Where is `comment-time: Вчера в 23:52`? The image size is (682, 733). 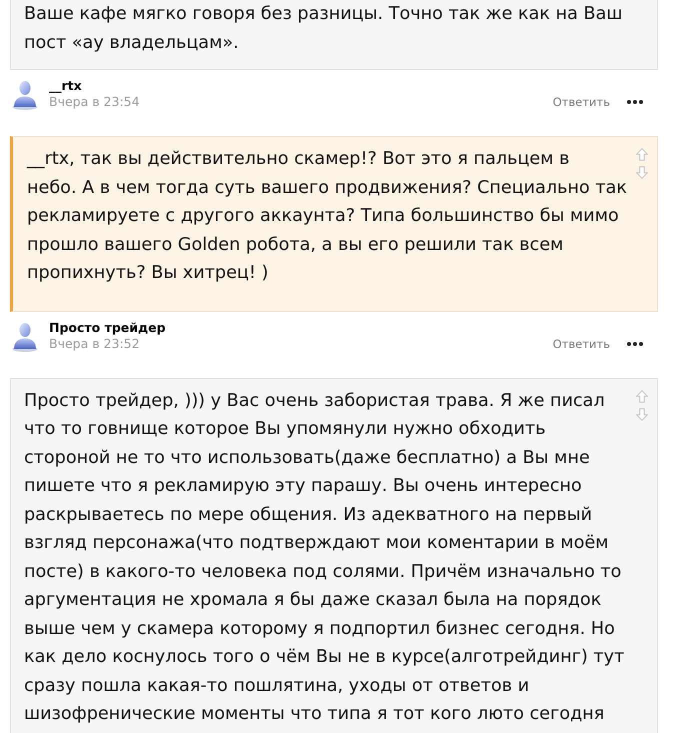
comment-time: Вчера в 23:52 is located at coordinates (95, 344).